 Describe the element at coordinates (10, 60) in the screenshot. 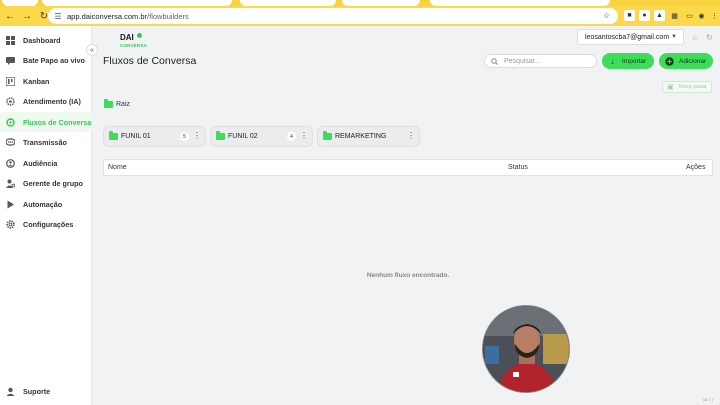

I see `chat-icon` at that location.